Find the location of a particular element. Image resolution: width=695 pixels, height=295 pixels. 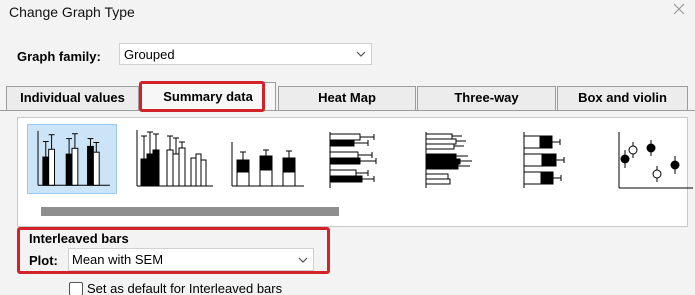

plot-select: Mean with SEM is located at coordinates (191, 259).